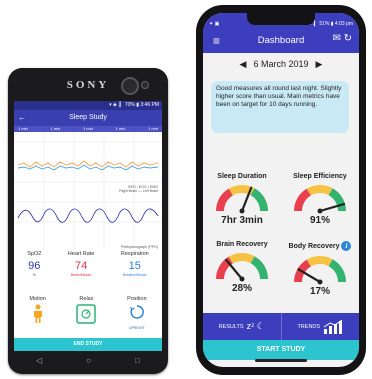  I want to click on icon-label: Position, so click(137, 299).